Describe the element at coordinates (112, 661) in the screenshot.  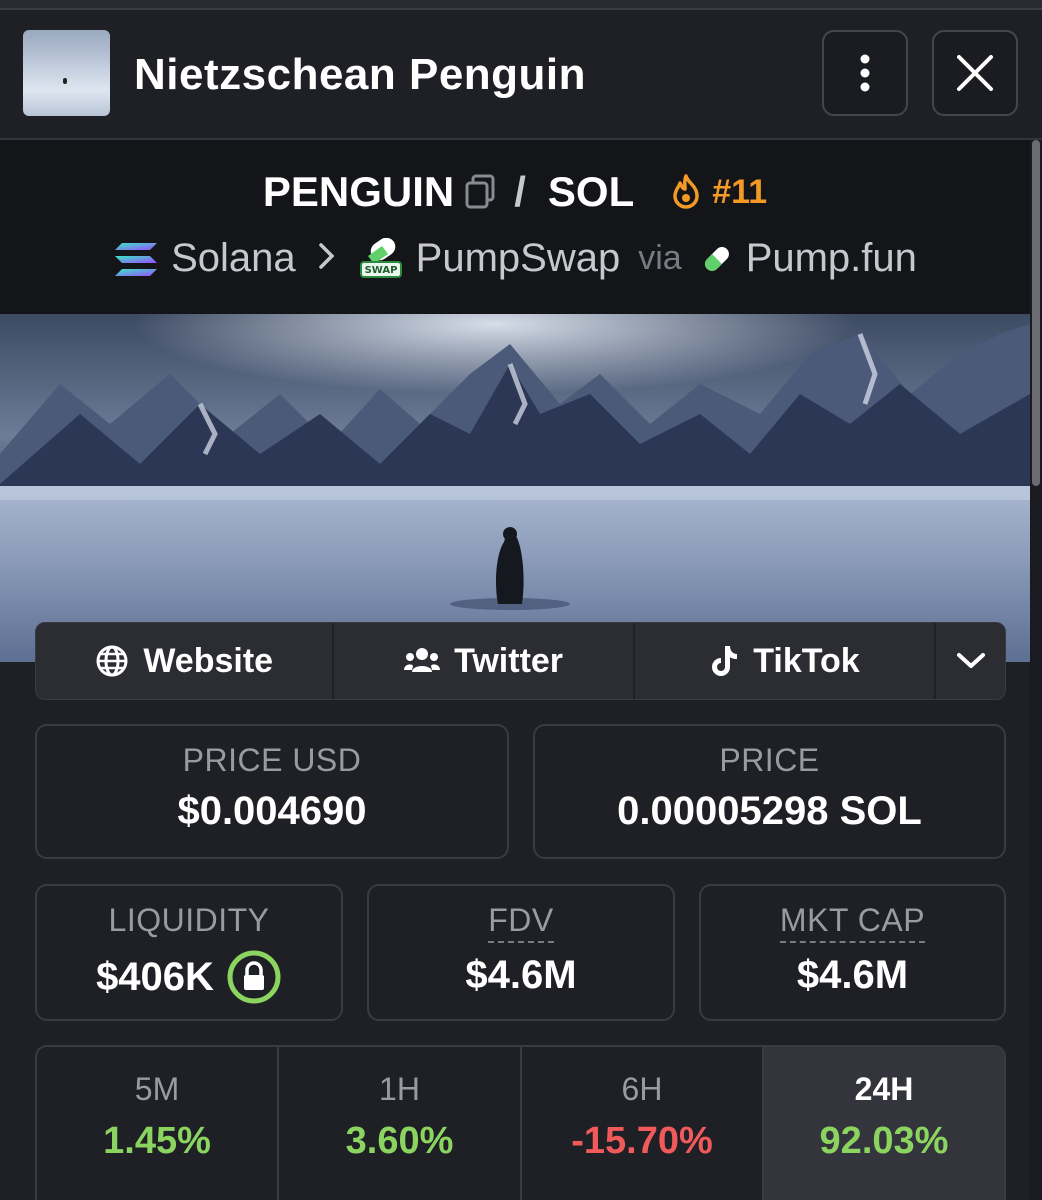
I see `globe-icon` at that location.